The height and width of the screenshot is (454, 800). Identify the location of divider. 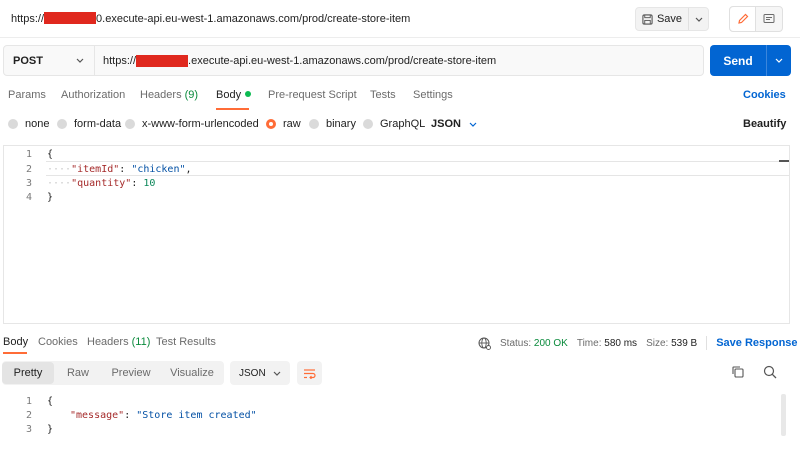
(707, 343).